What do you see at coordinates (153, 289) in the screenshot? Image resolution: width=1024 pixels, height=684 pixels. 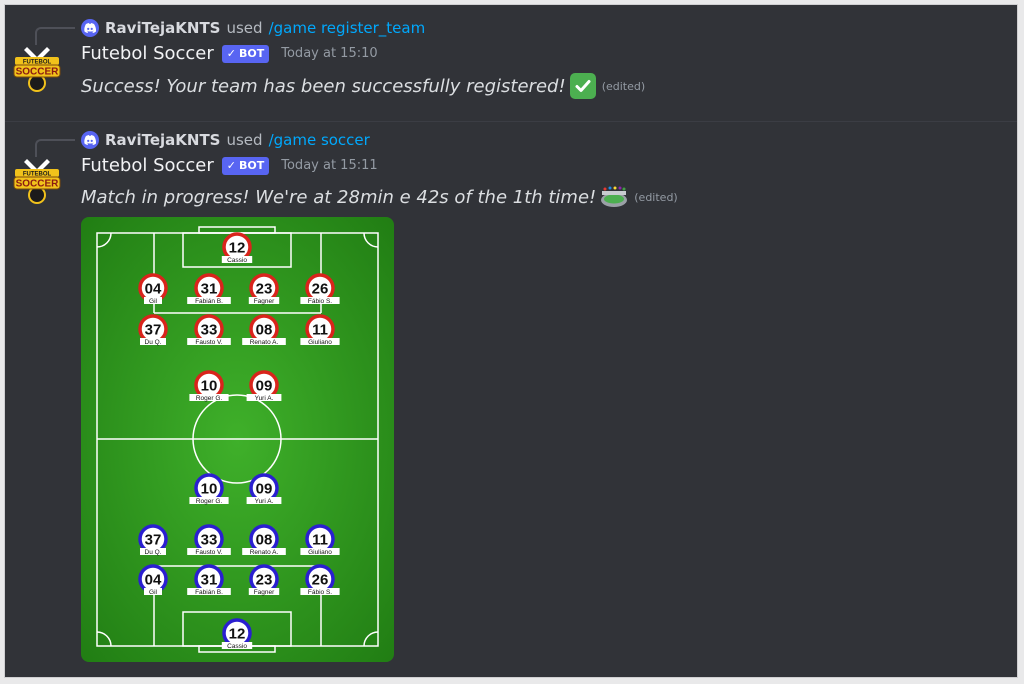 I see `home-player-number: 04` at bounding box center [153, 289].